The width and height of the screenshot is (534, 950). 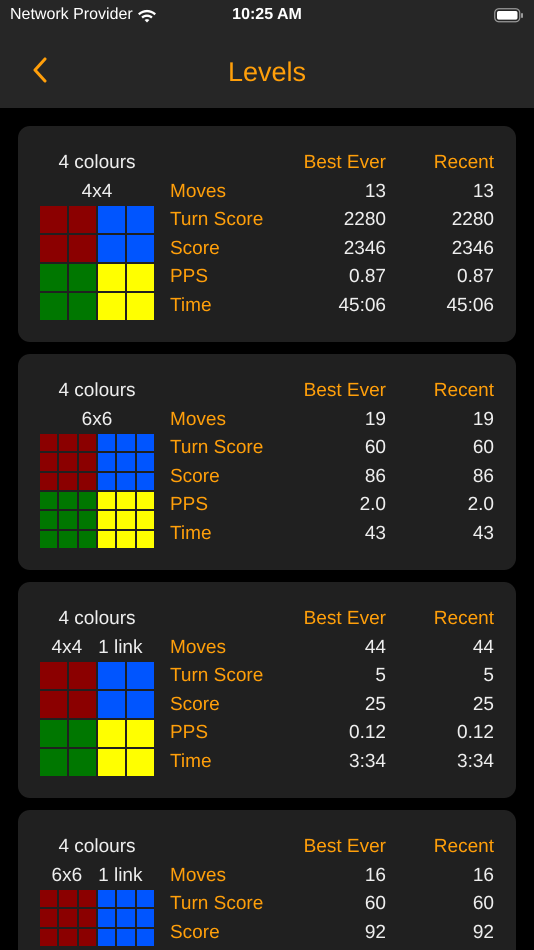 What do you see at coordinates (509, 15) in the screenshot?
I see `battery-icon` at bounding box center [509, 15].